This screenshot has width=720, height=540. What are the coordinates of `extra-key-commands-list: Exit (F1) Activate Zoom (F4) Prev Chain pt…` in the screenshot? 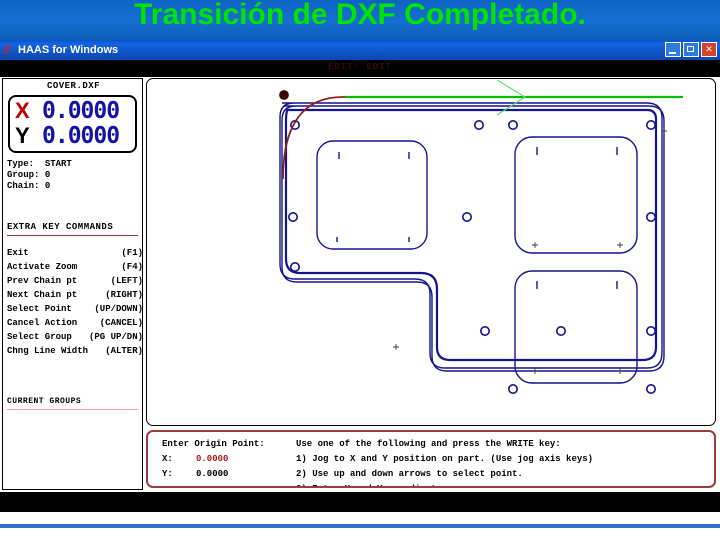 It's located at (75, 302).